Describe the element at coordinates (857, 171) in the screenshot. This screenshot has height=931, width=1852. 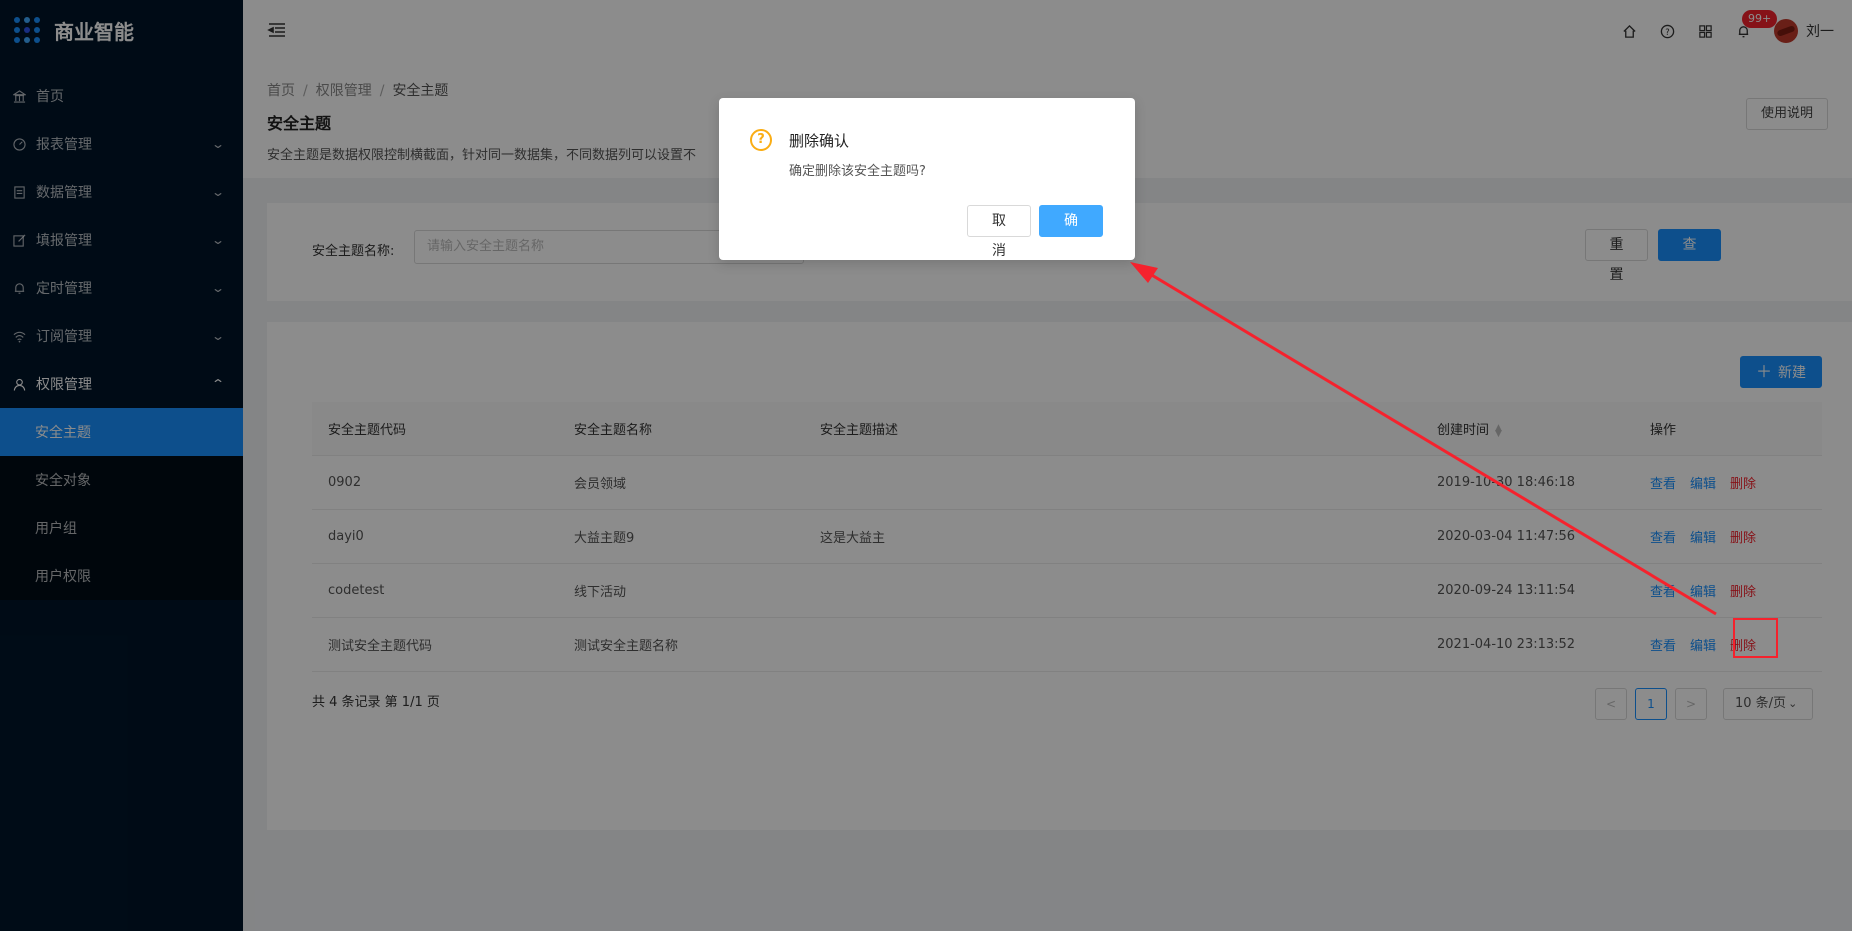
I see `dialog-content: 确定删除该安全主题吗?` at that location.